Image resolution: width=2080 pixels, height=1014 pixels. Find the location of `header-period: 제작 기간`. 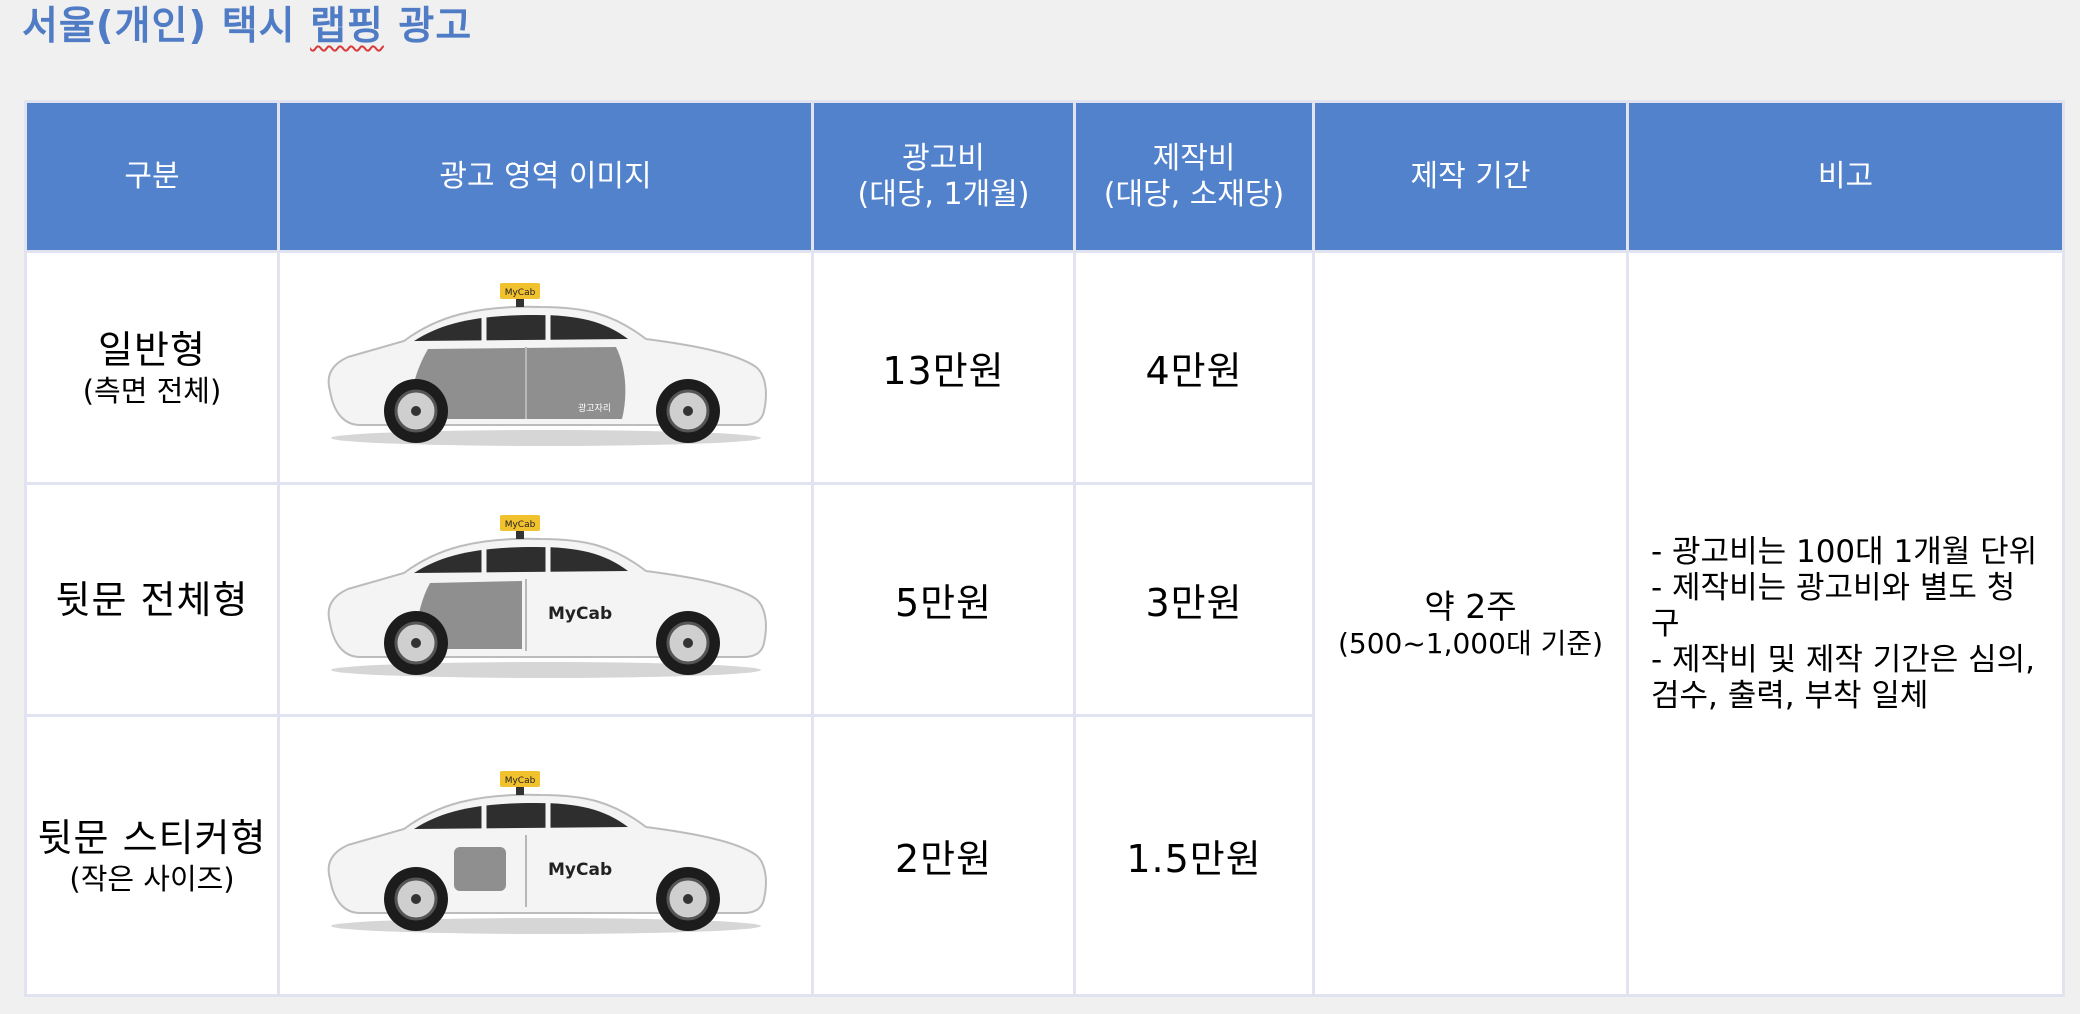

header-period: 제작 기간 is located at coordinates (1470, 176).